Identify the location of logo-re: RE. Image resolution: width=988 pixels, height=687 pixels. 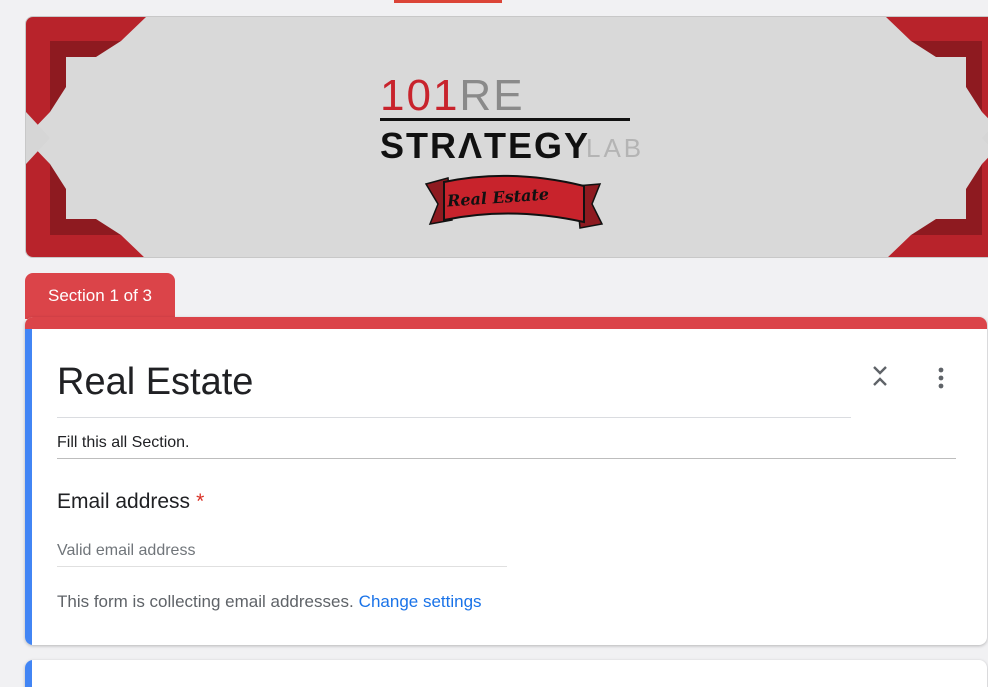
(492, 95).